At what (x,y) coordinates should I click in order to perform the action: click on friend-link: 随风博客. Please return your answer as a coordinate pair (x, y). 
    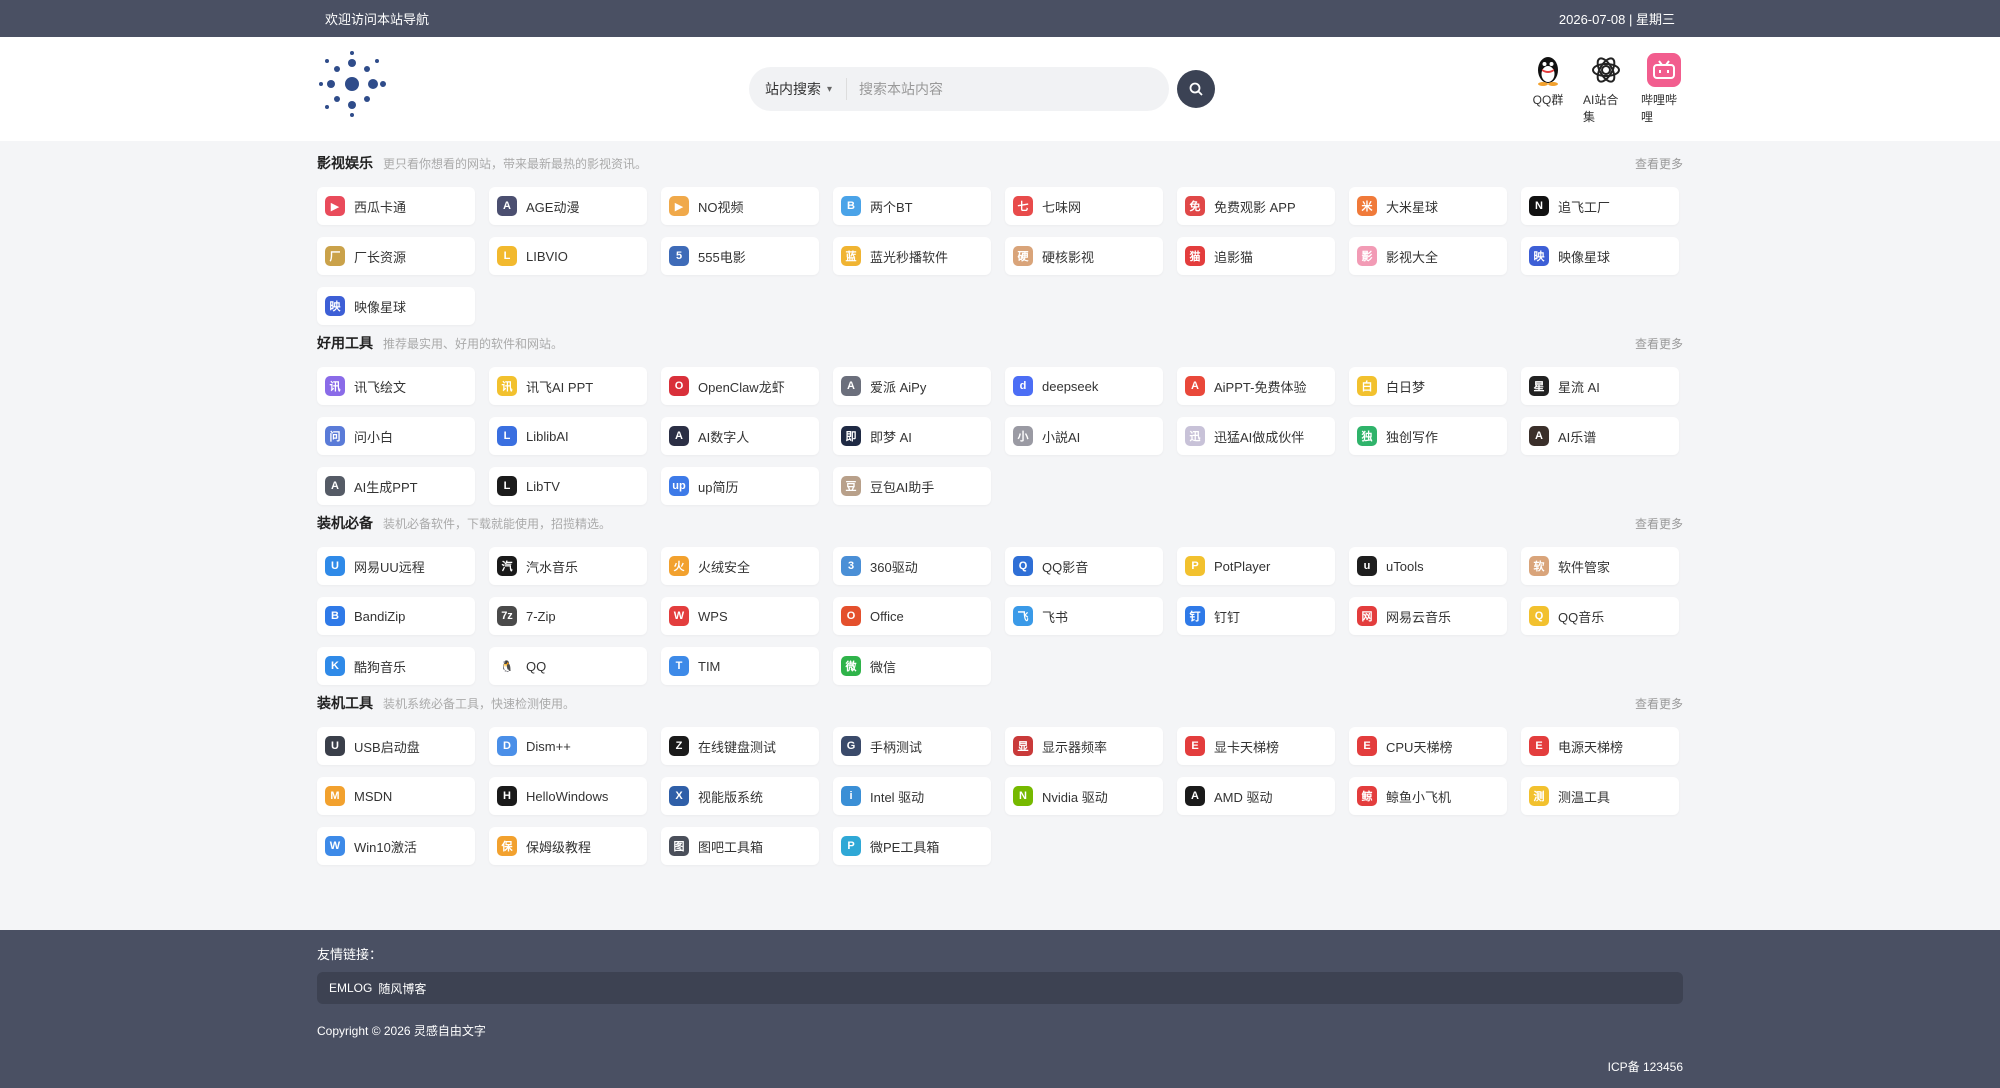
    Looking at the image, I should click on (402, 988).